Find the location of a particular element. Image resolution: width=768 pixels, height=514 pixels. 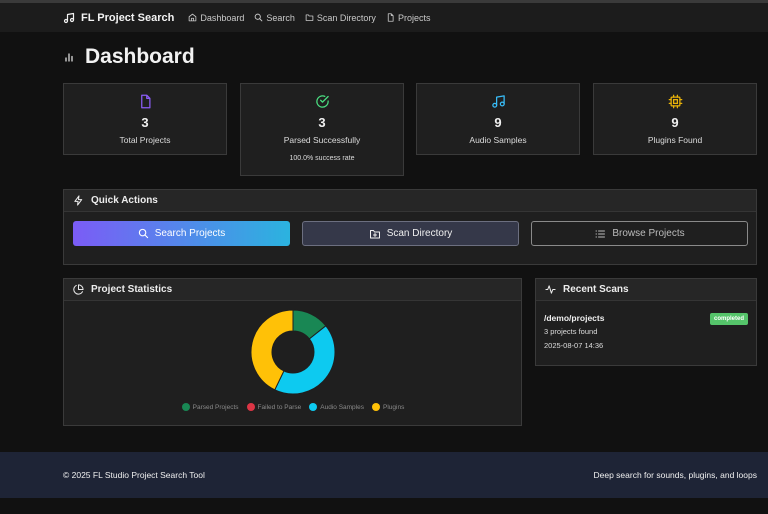

nav-scan-directory-label: Scan Directory is located at coordinates (346, 17).